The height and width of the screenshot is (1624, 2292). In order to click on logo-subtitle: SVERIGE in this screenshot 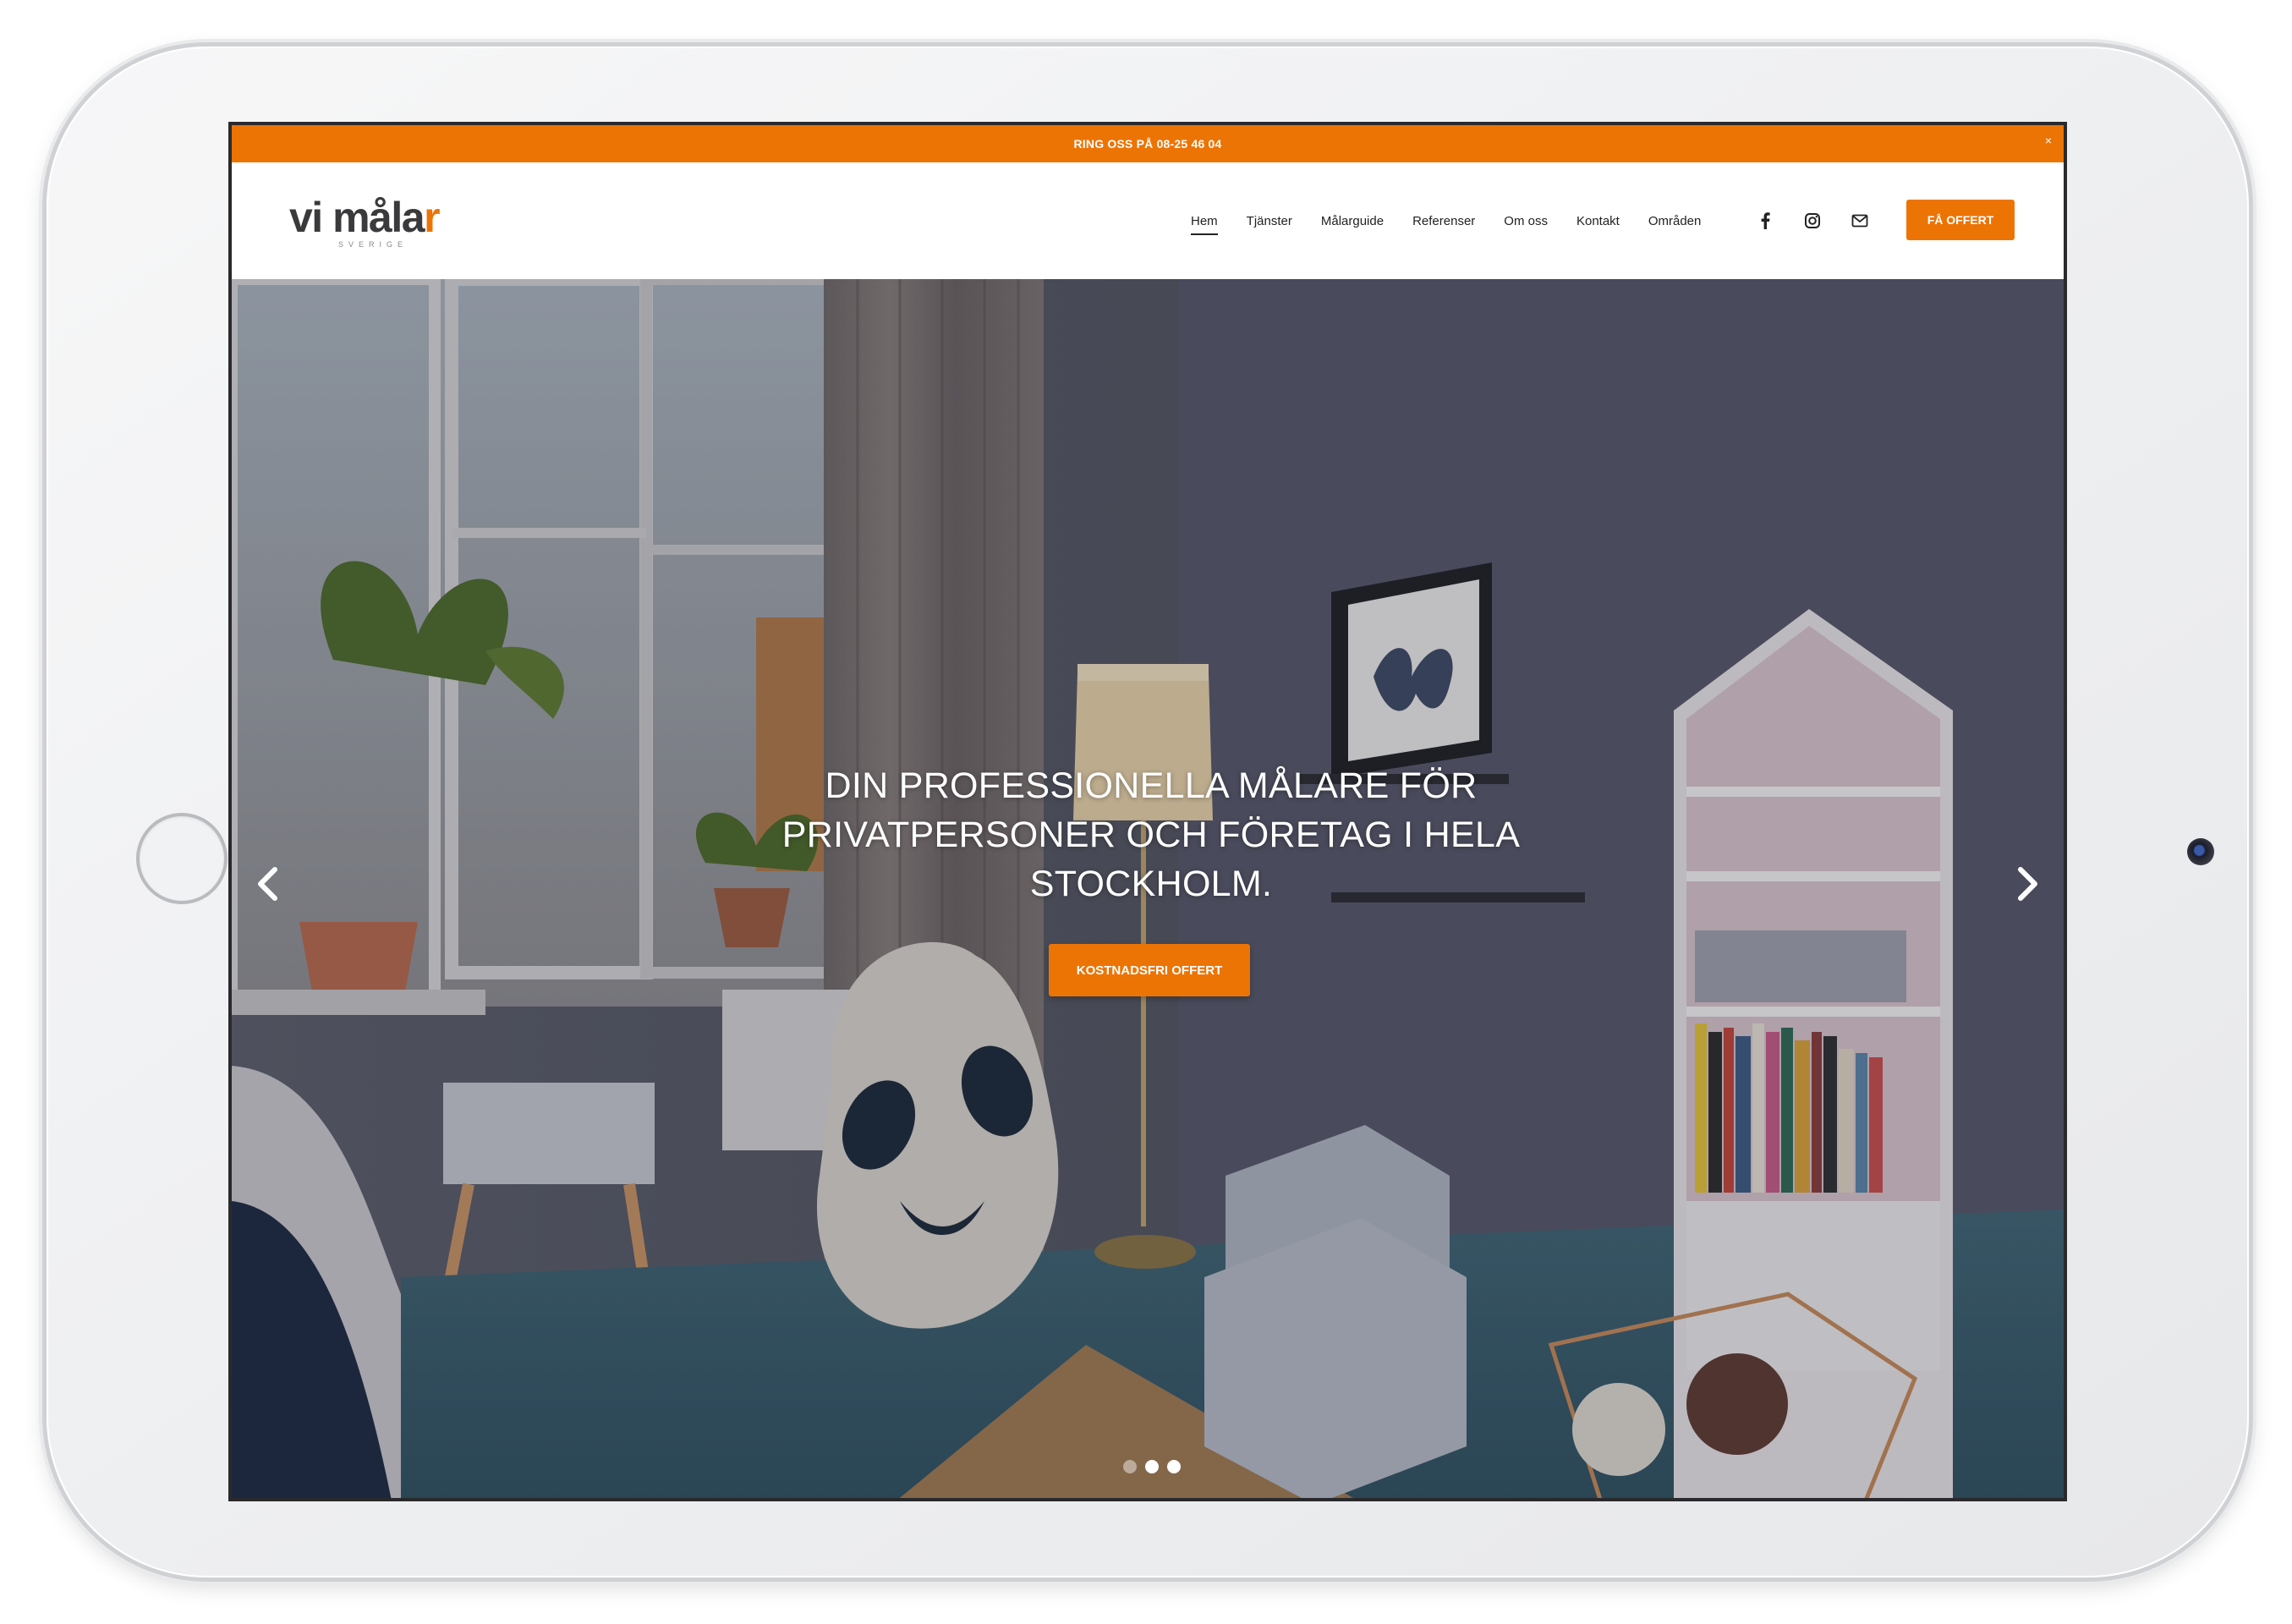, I will do `click(373, 245)`.